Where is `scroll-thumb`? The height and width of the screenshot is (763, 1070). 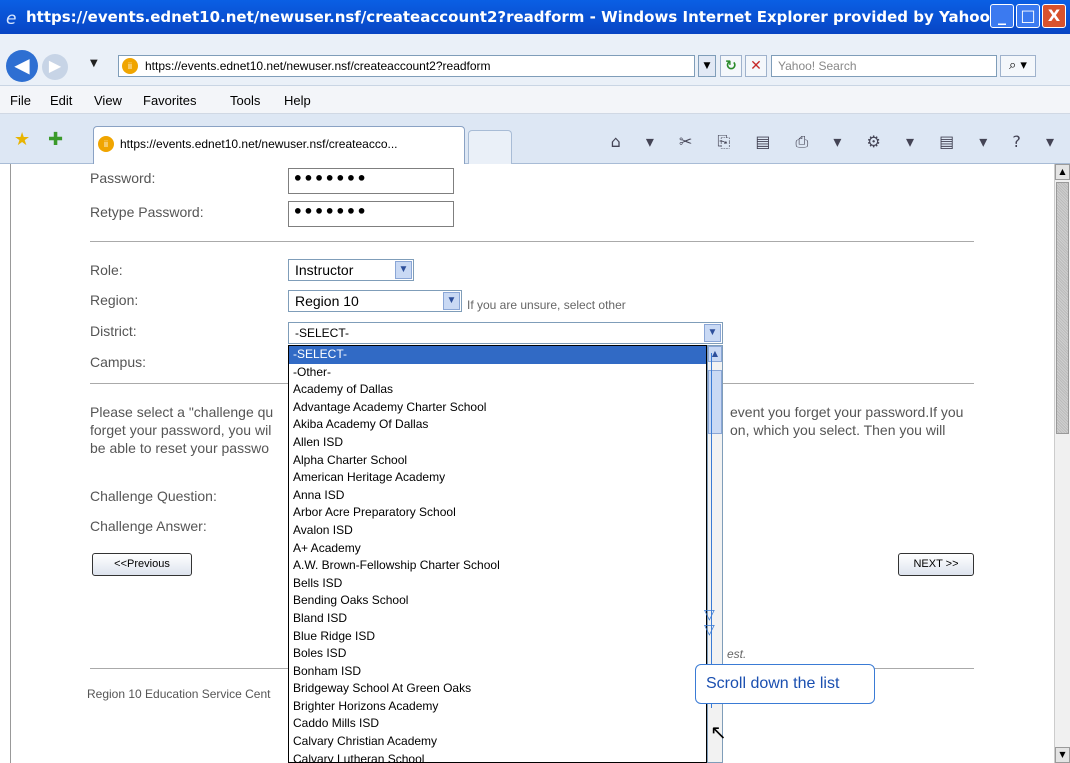 scroll-thumb is located at coordinates (1062, 308).